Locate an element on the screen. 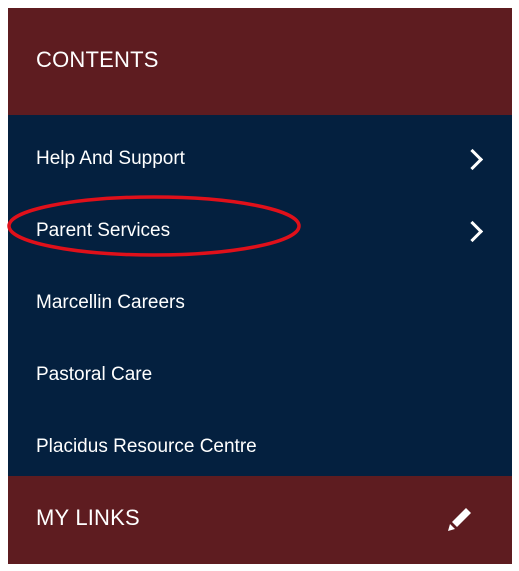  my-links-header: MY LINKS is located at coordinates (260, 520).